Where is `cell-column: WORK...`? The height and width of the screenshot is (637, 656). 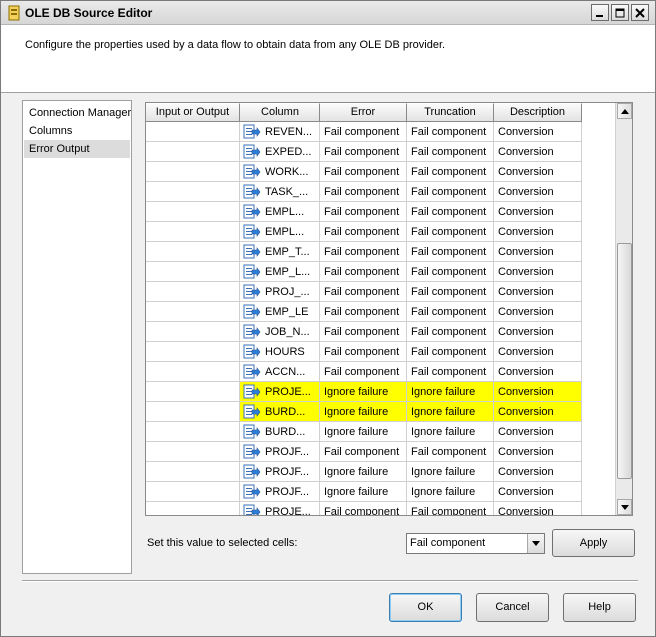
cell-column: WORK... is located at coordinates (280, 172).